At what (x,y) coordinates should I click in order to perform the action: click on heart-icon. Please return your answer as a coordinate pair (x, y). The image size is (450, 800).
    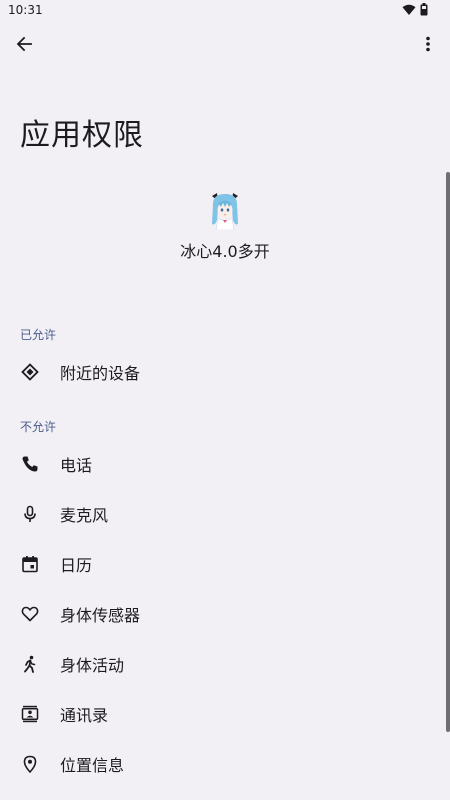
    Looking at the image, I should click on (30, 614).